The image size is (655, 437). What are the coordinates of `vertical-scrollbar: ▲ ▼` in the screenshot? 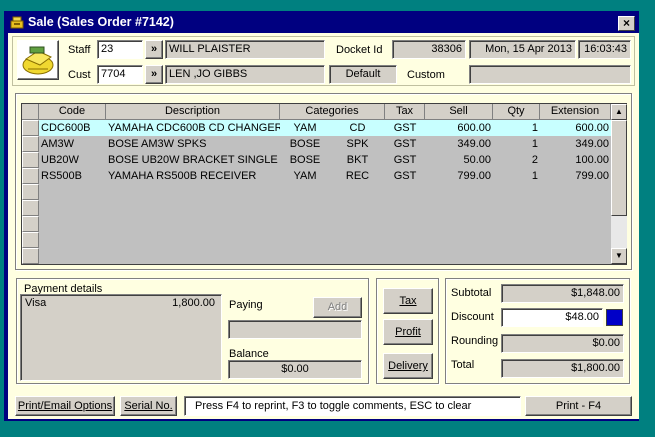 It's located at (619, 184).